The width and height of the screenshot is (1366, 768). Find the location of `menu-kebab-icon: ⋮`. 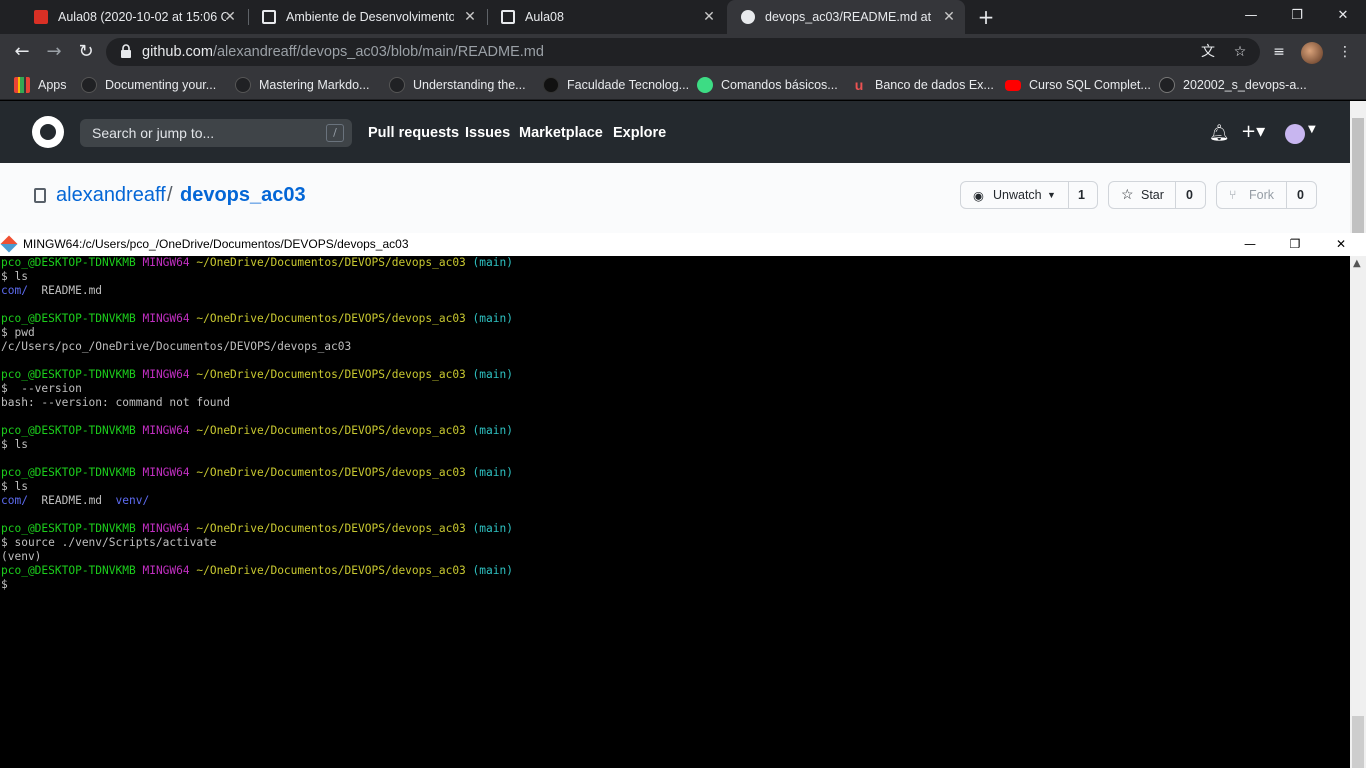

menu-kebab-icon: ⋮ is located at coordinates (1345, 52).